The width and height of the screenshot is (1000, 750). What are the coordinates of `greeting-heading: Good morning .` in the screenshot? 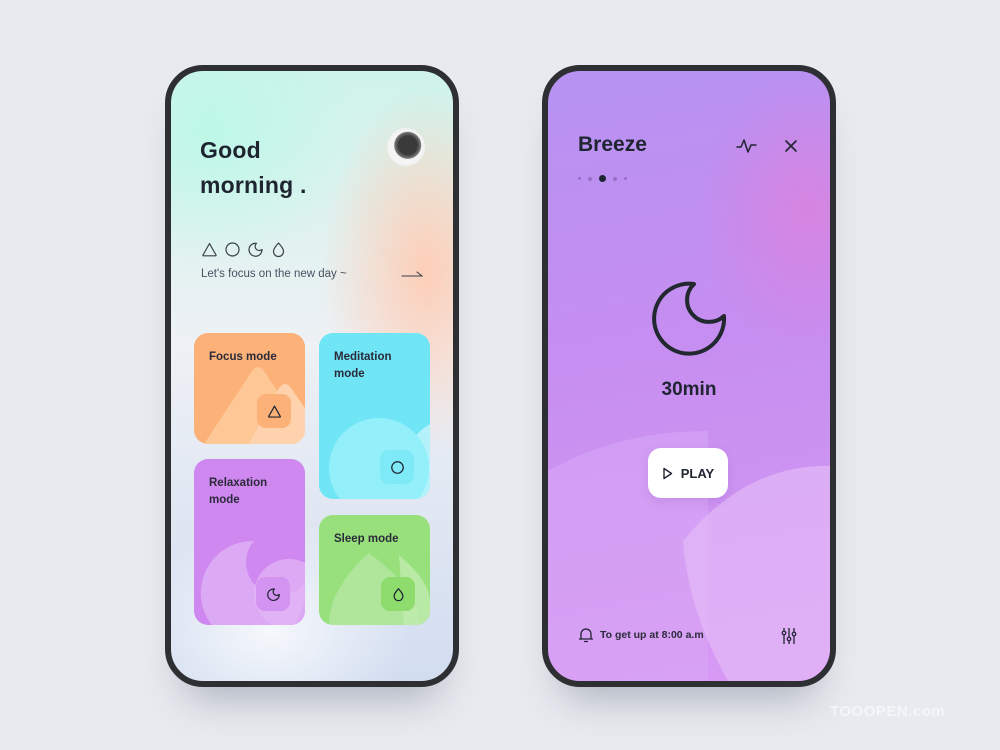 It's located at (253, 168).